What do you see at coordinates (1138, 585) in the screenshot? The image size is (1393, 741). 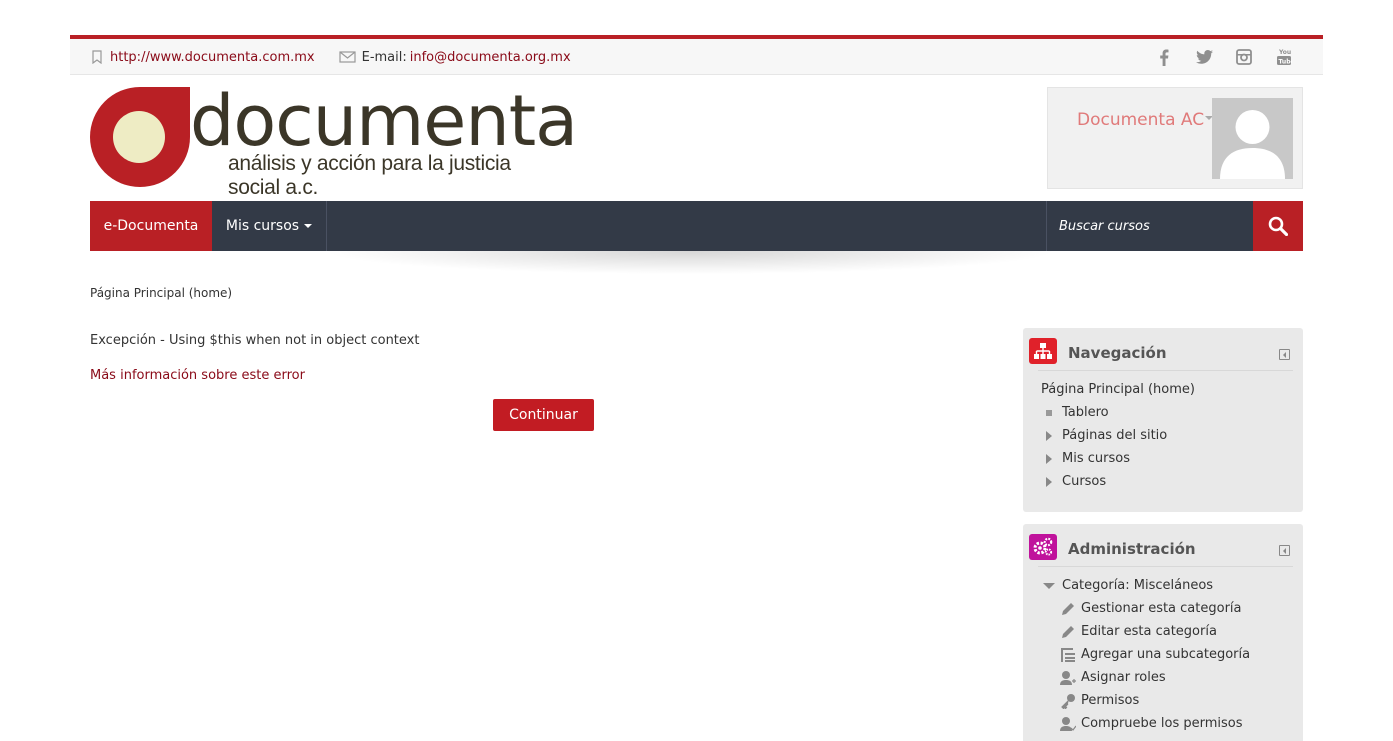 I see `admin-category-label: Categoría: Misceláneos` at bounding box center [1138, 585].